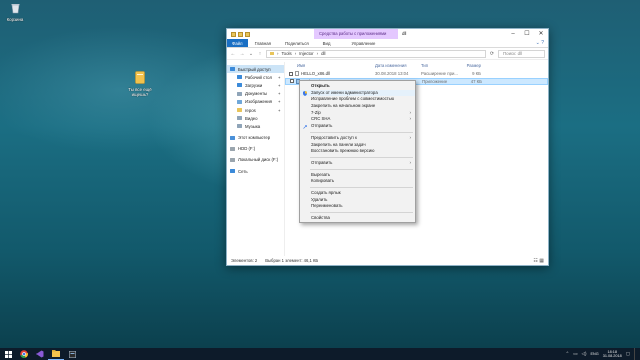  I want to click on view-toggle-icons: ☷ ▦, so click(538, 261).